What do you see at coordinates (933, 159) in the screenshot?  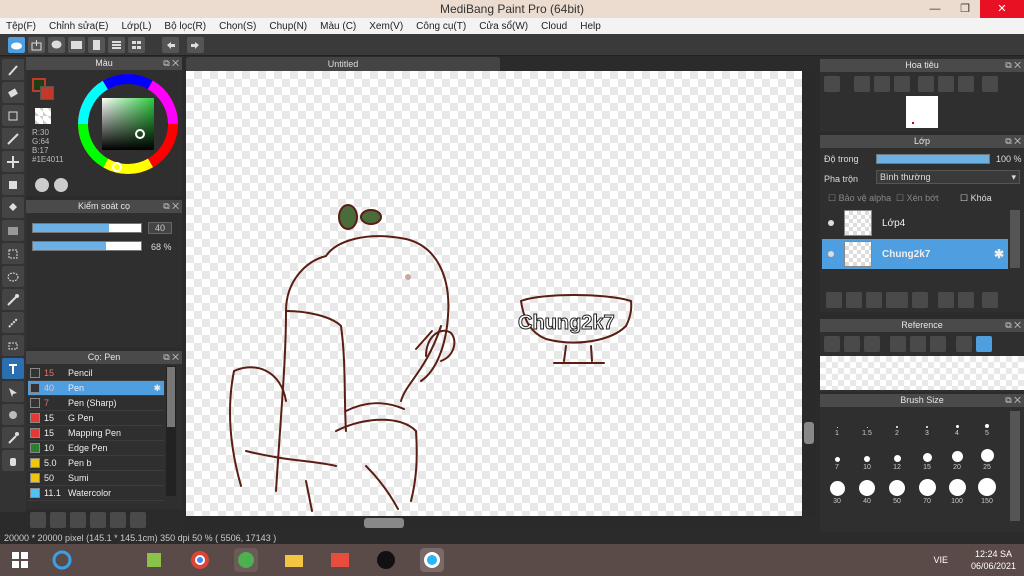 I see `layer-opacity-slider` at bounding box center [933, 159].